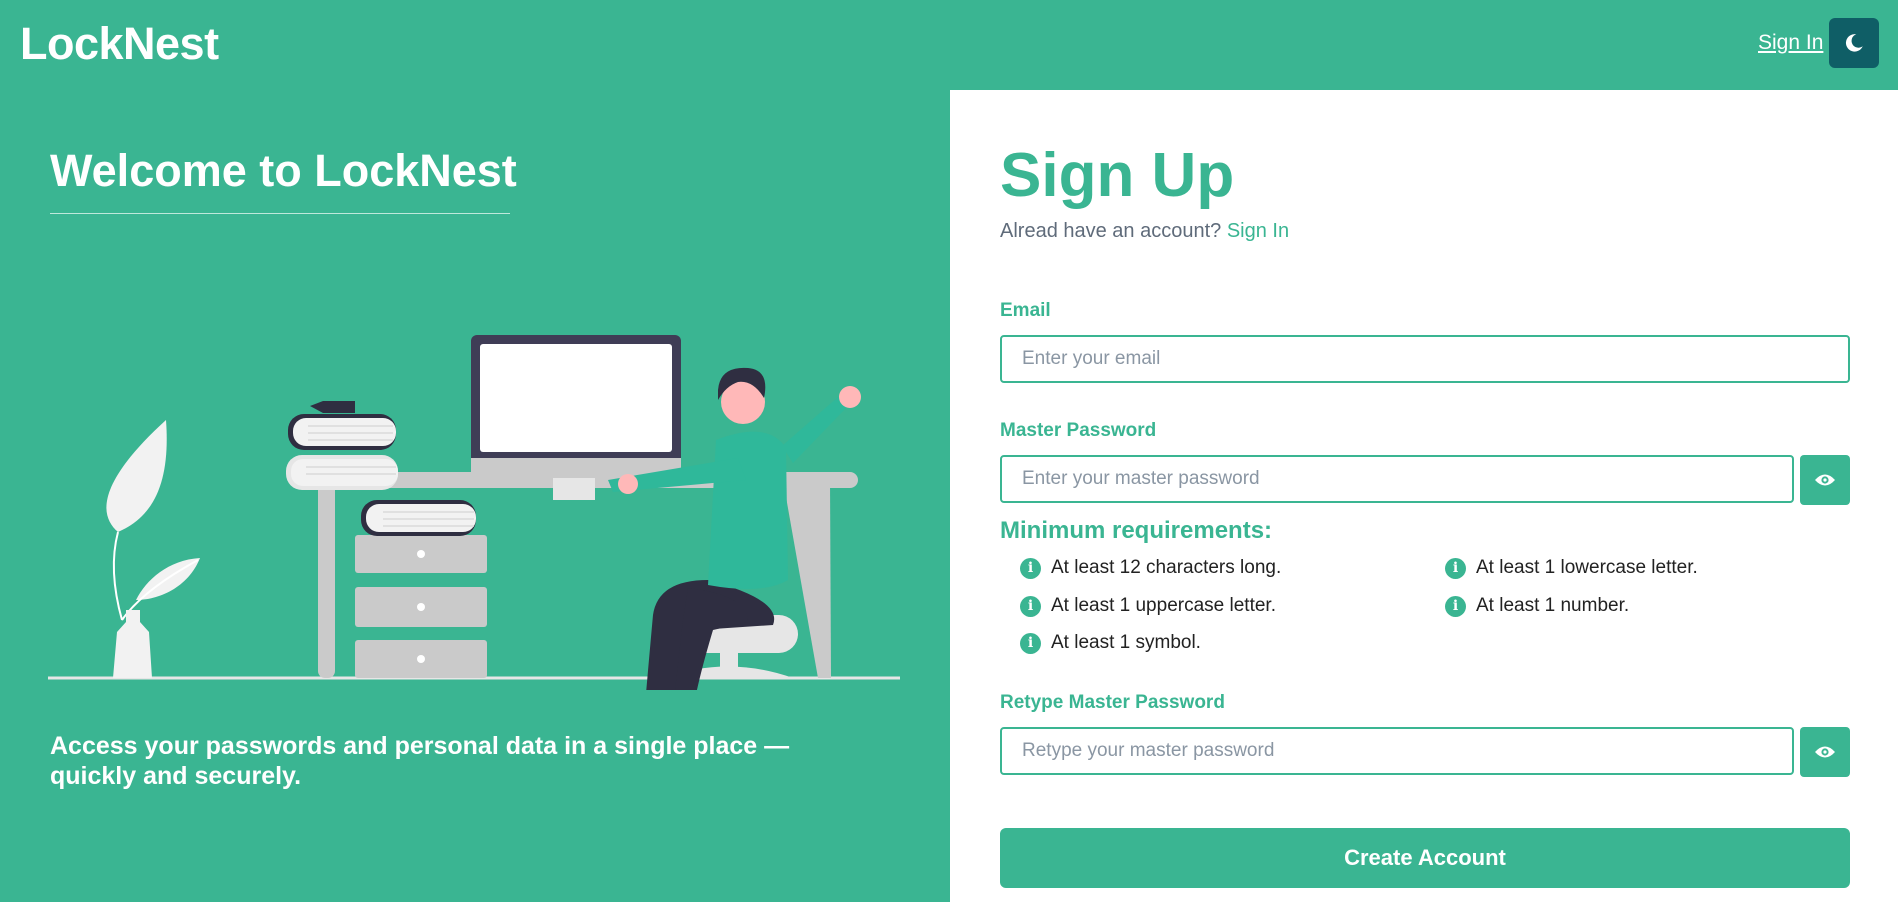  I want to click on requirement-text: At least 12 characters long., so click(1166, 567).